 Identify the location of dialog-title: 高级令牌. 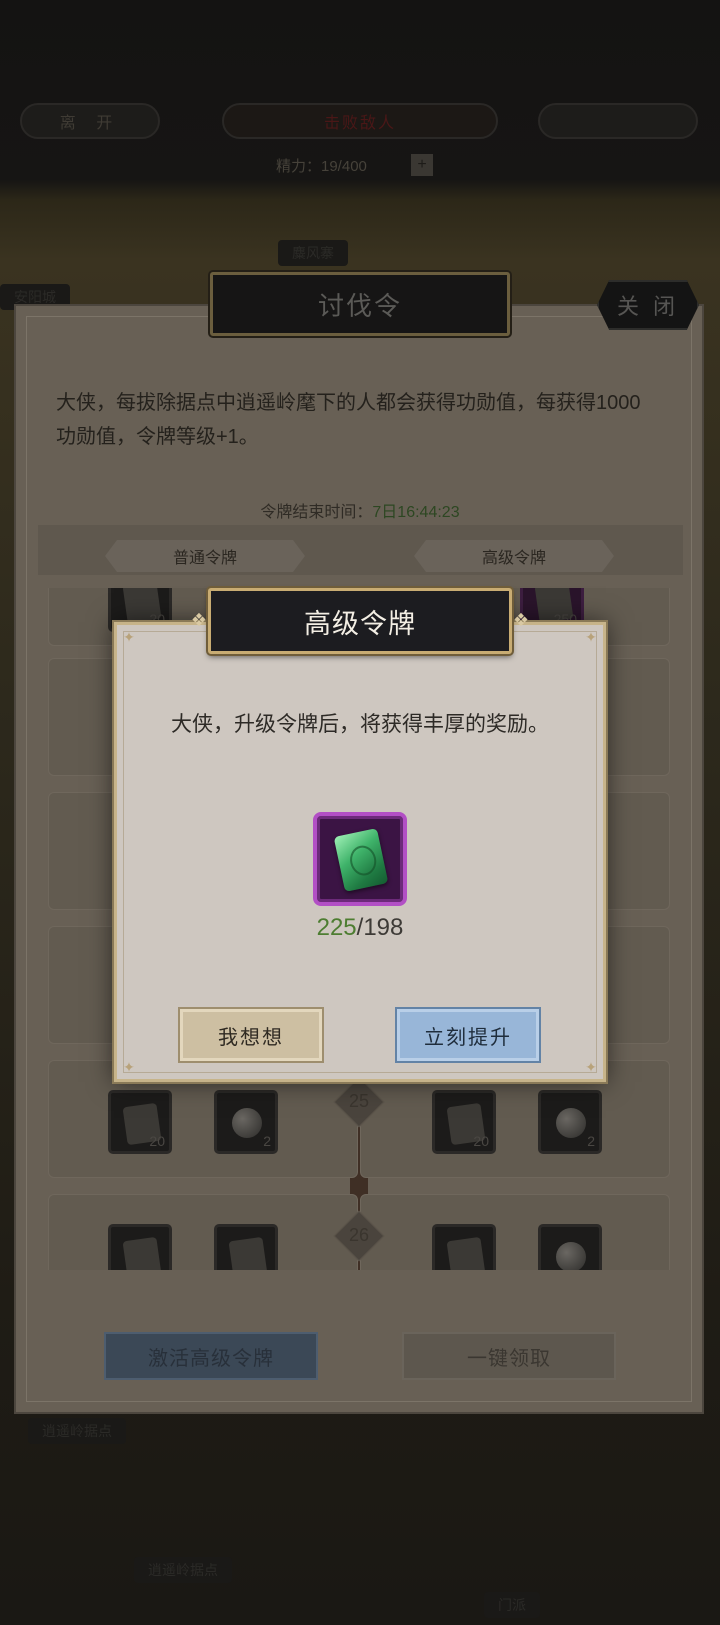
(360, 623).